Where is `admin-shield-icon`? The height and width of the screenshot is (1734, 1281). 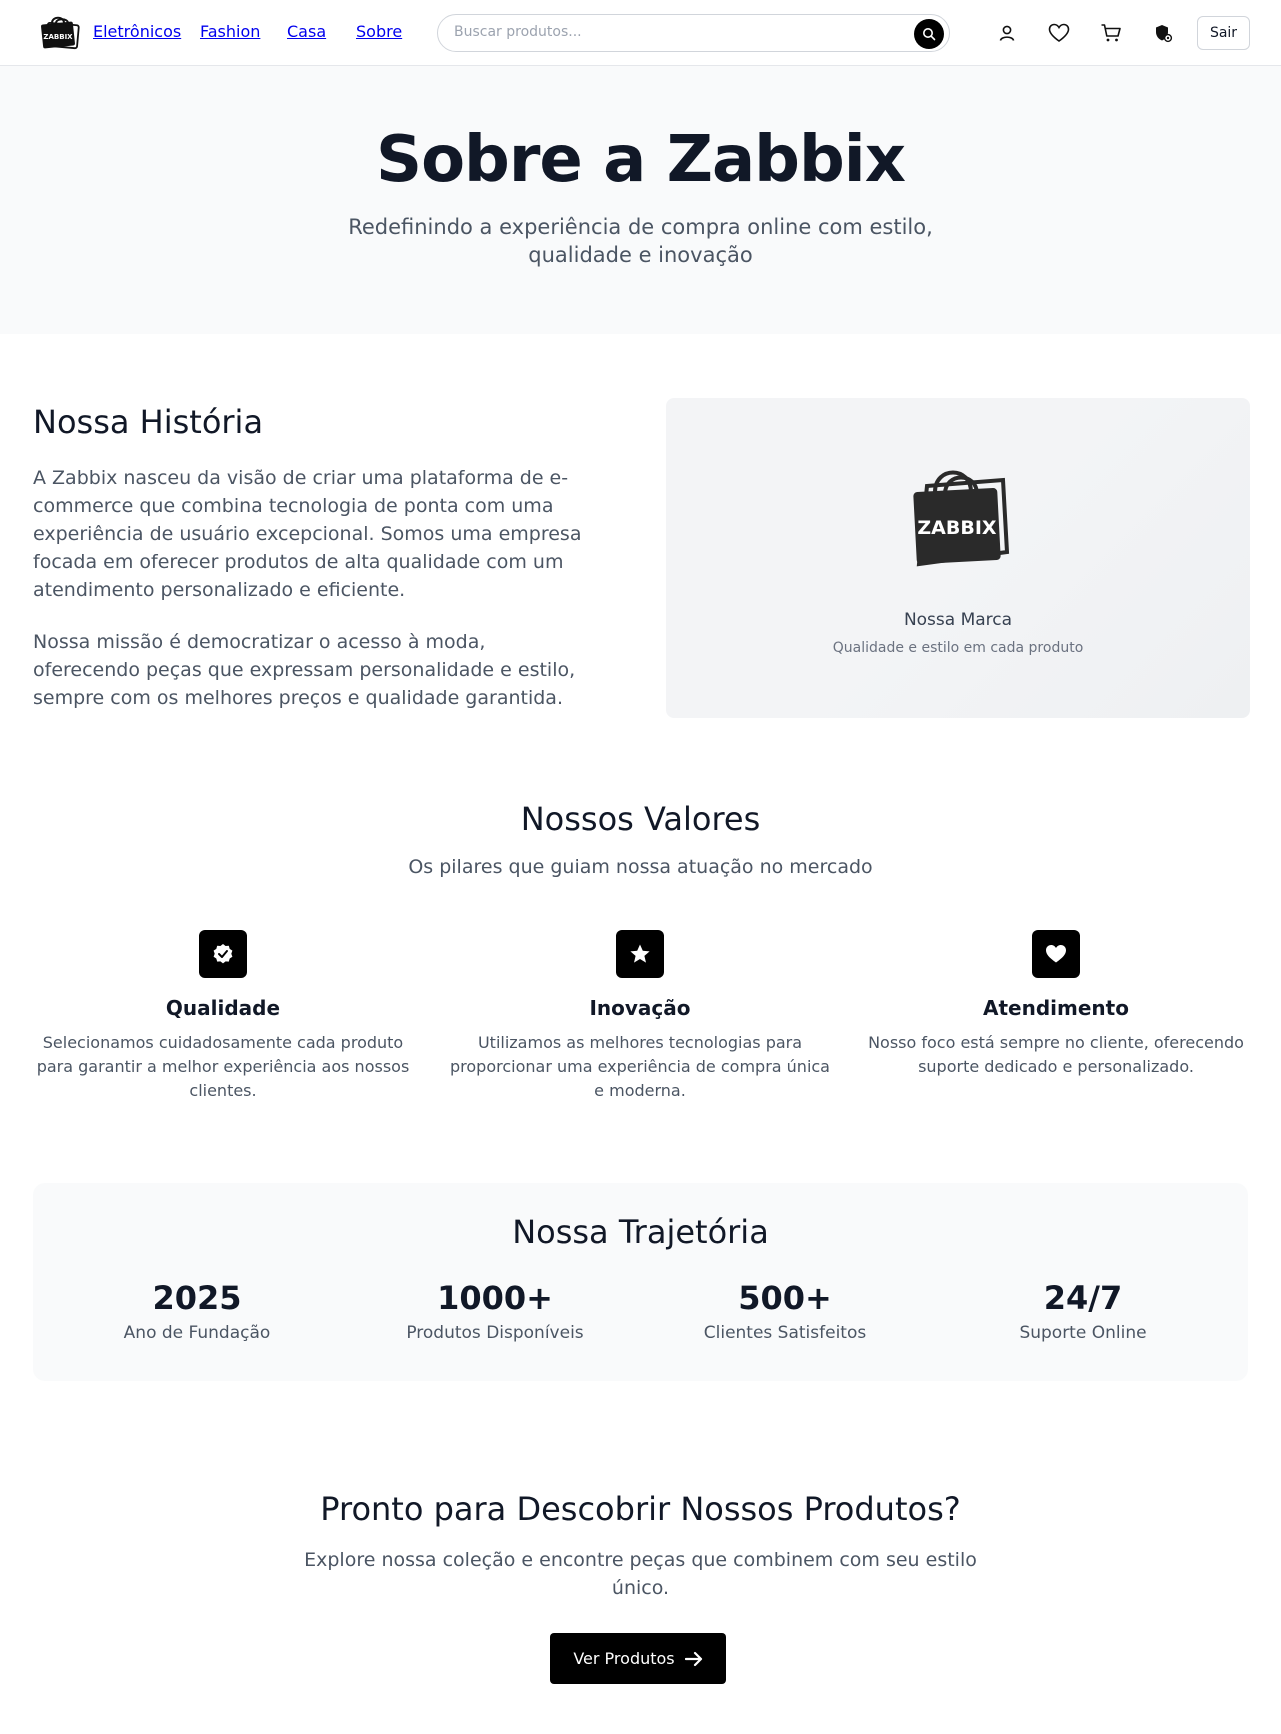
admin-shield-icon is located at coordinates (1163, 33).